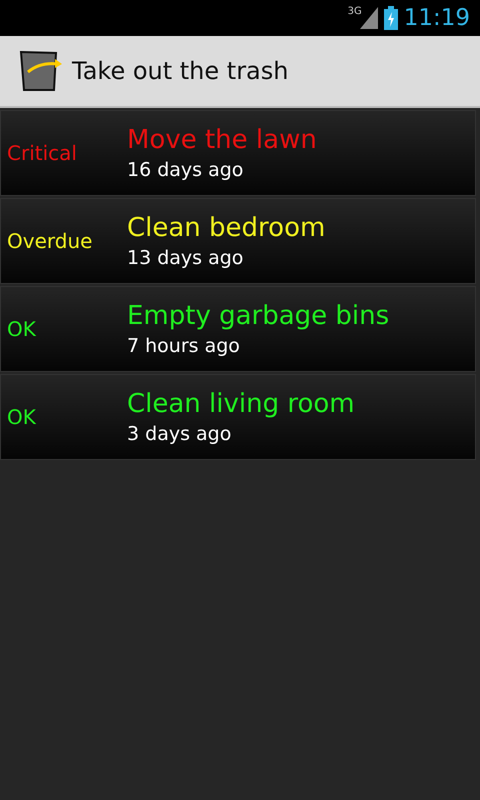 The width and height of the screenshot is (480, 800). I want to click on app-title: Take out the trash, so click(180, 71).